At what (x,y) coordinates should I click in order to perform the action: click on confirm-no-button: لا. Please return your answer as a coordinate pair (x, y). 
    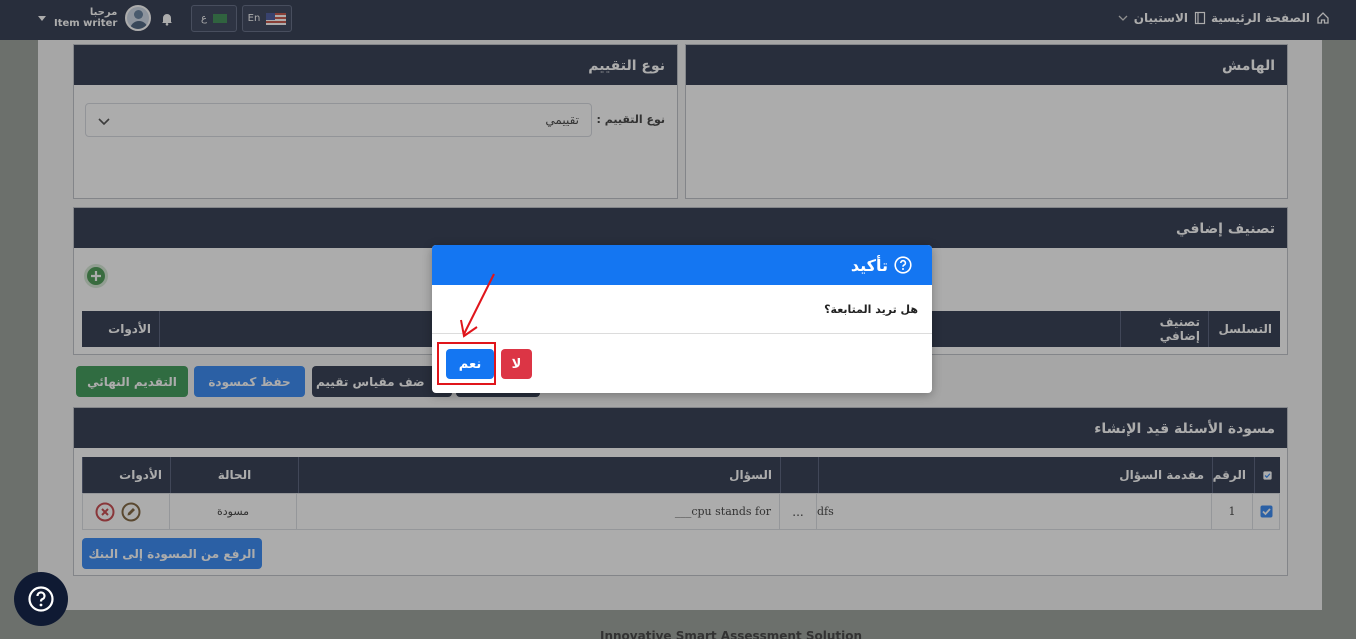
    Looking at the image, I should click on (516, 364).